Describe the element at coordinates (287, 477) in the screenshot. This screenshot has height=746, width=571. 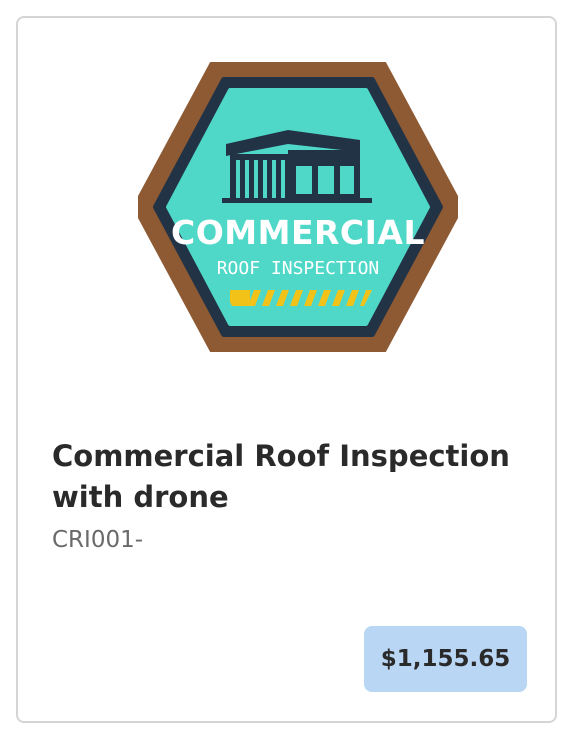
I see `product-title: Commercial Roof Inspection with drone` at that location.